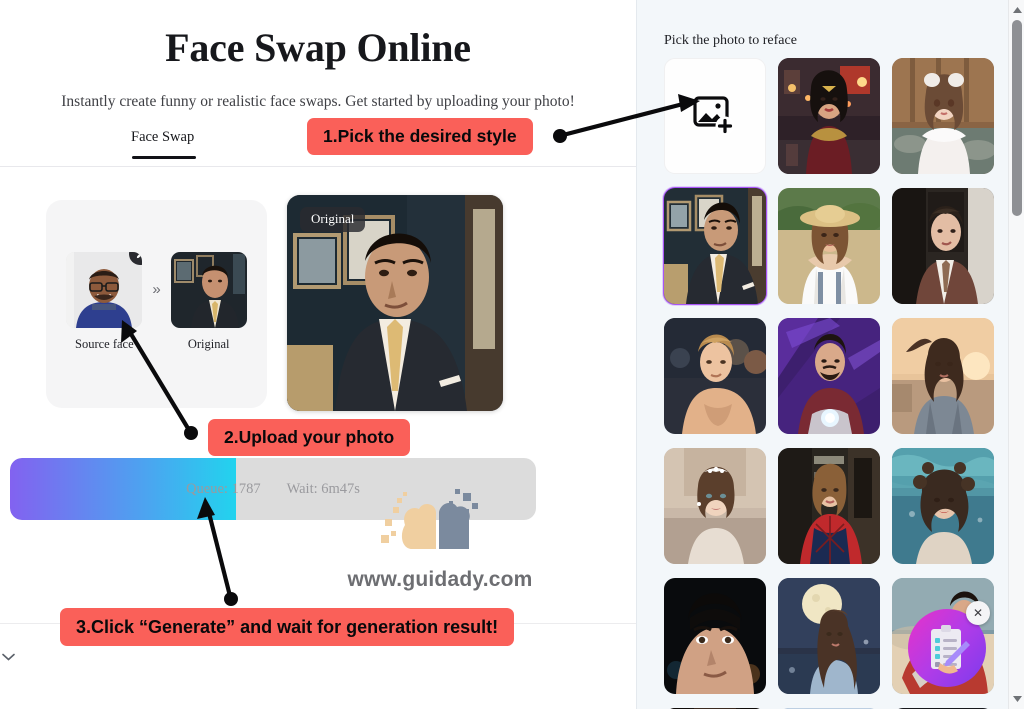 This screenshot has height=709, width=1024. I want to click on photo-dark-portrait-man, so click(715, 636).